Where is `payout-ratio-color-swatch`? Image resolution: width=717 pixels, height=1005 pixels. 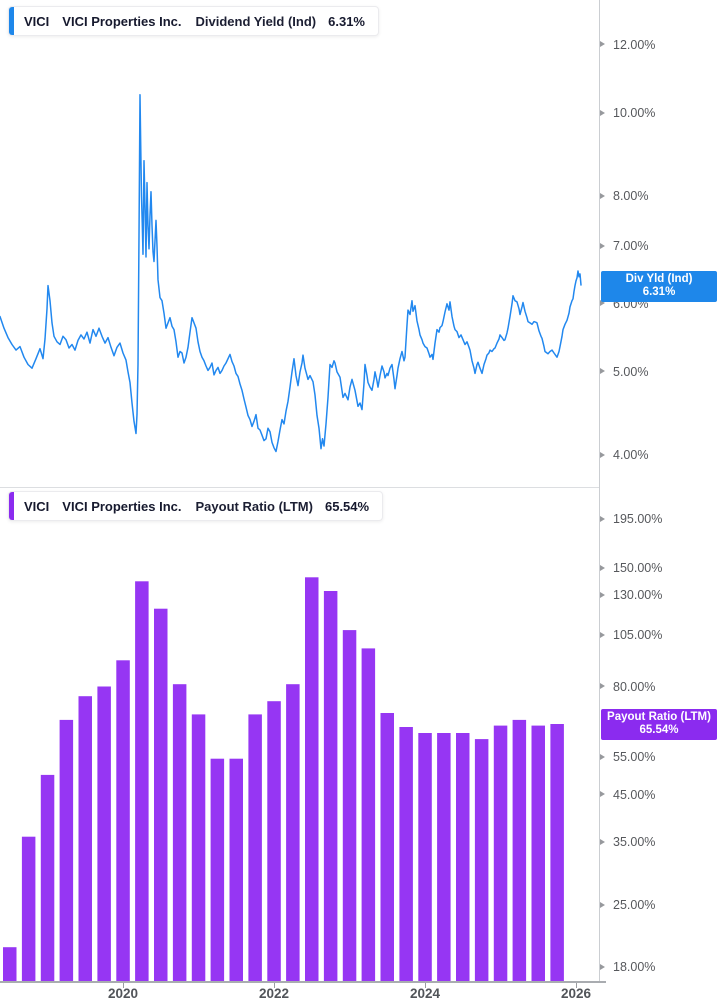
payout-ratio-color-swatch is located at coordinates (11, 506).